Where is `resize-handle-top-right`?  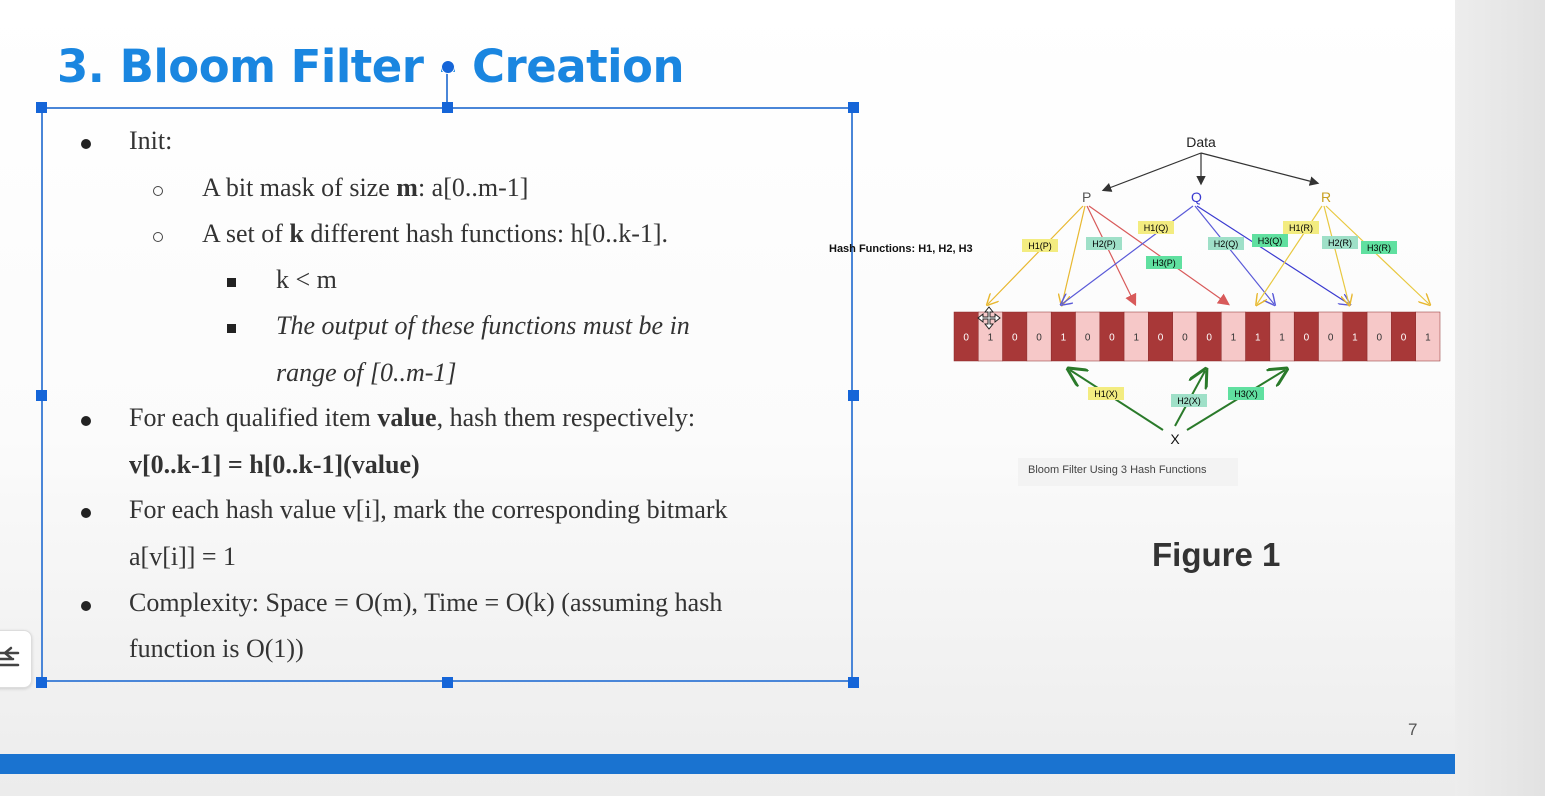 resize-handle-top-right is located at coordinates (853, 107).